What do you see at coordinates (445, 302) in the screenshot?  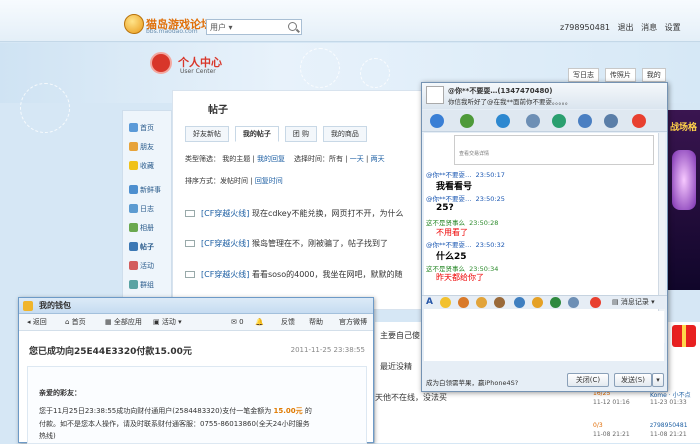 I see `emoji-icon` at bounding box center [445, 302].